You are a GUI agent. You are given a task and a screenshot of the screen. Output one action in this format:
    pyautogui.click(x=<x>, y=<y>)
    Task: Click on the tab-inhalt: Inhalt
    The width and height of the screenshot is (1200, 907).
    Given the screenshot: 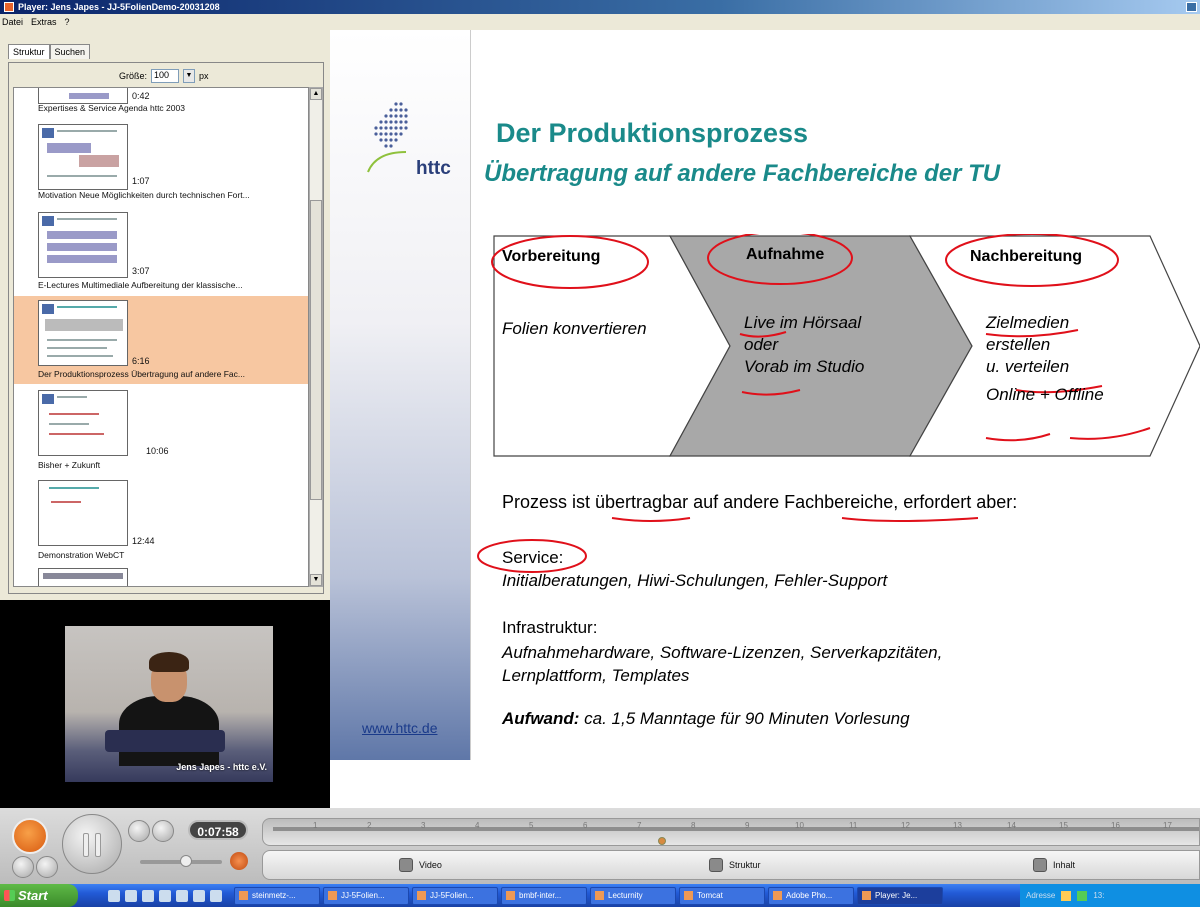 What is the action you would take?
    pyautogui.click(x=1054, y=865)
    